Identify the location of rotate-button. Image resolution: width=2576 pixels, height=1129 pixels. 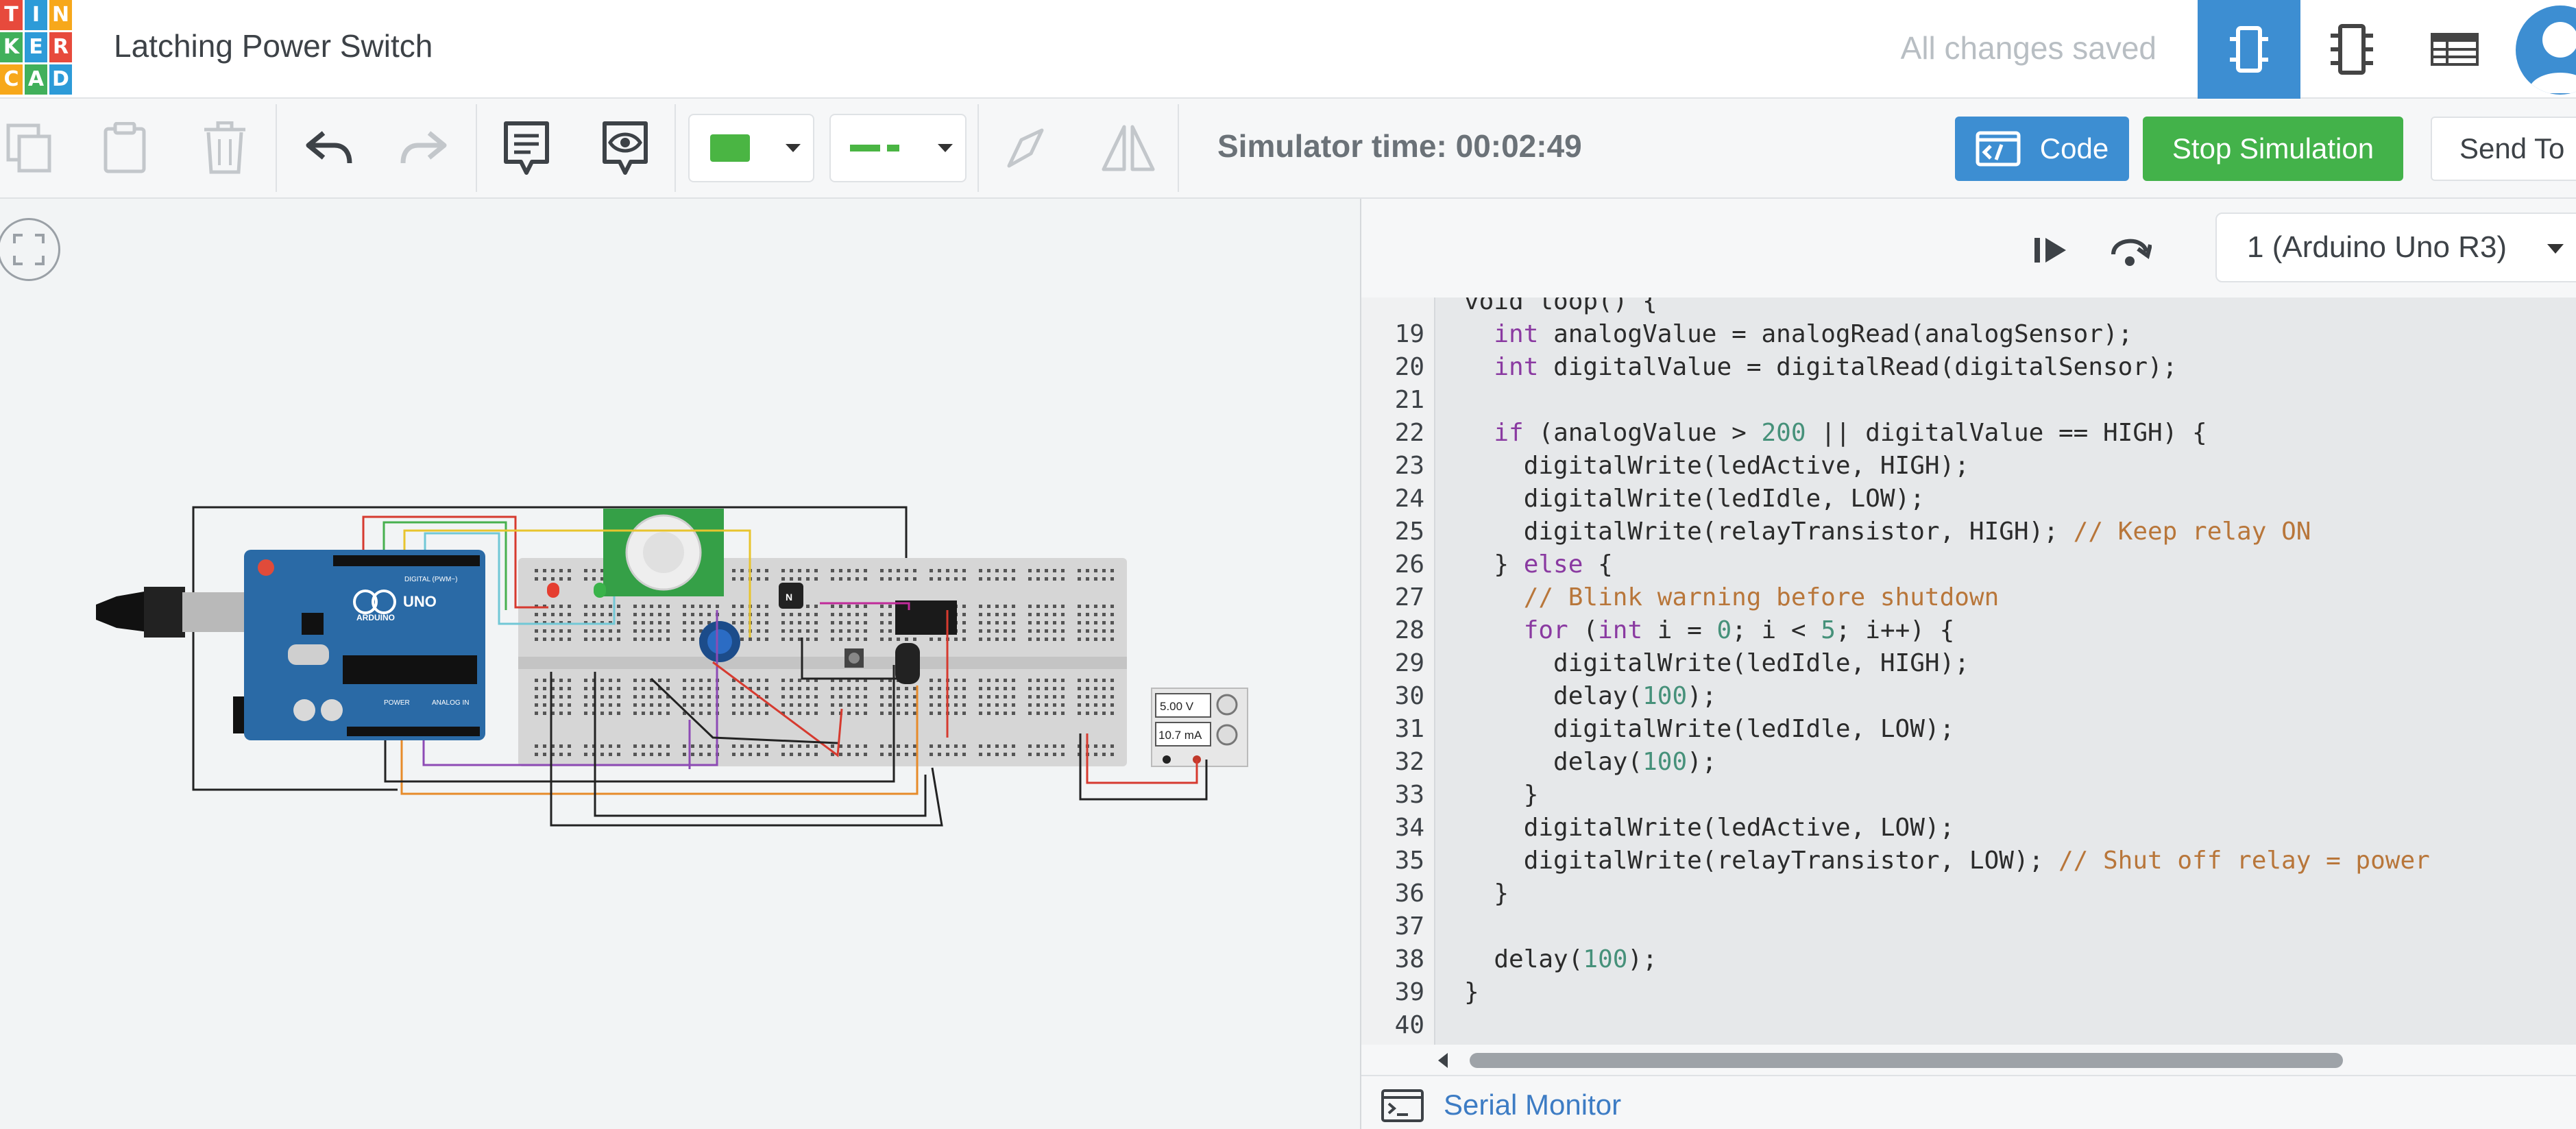
(1025, 148).